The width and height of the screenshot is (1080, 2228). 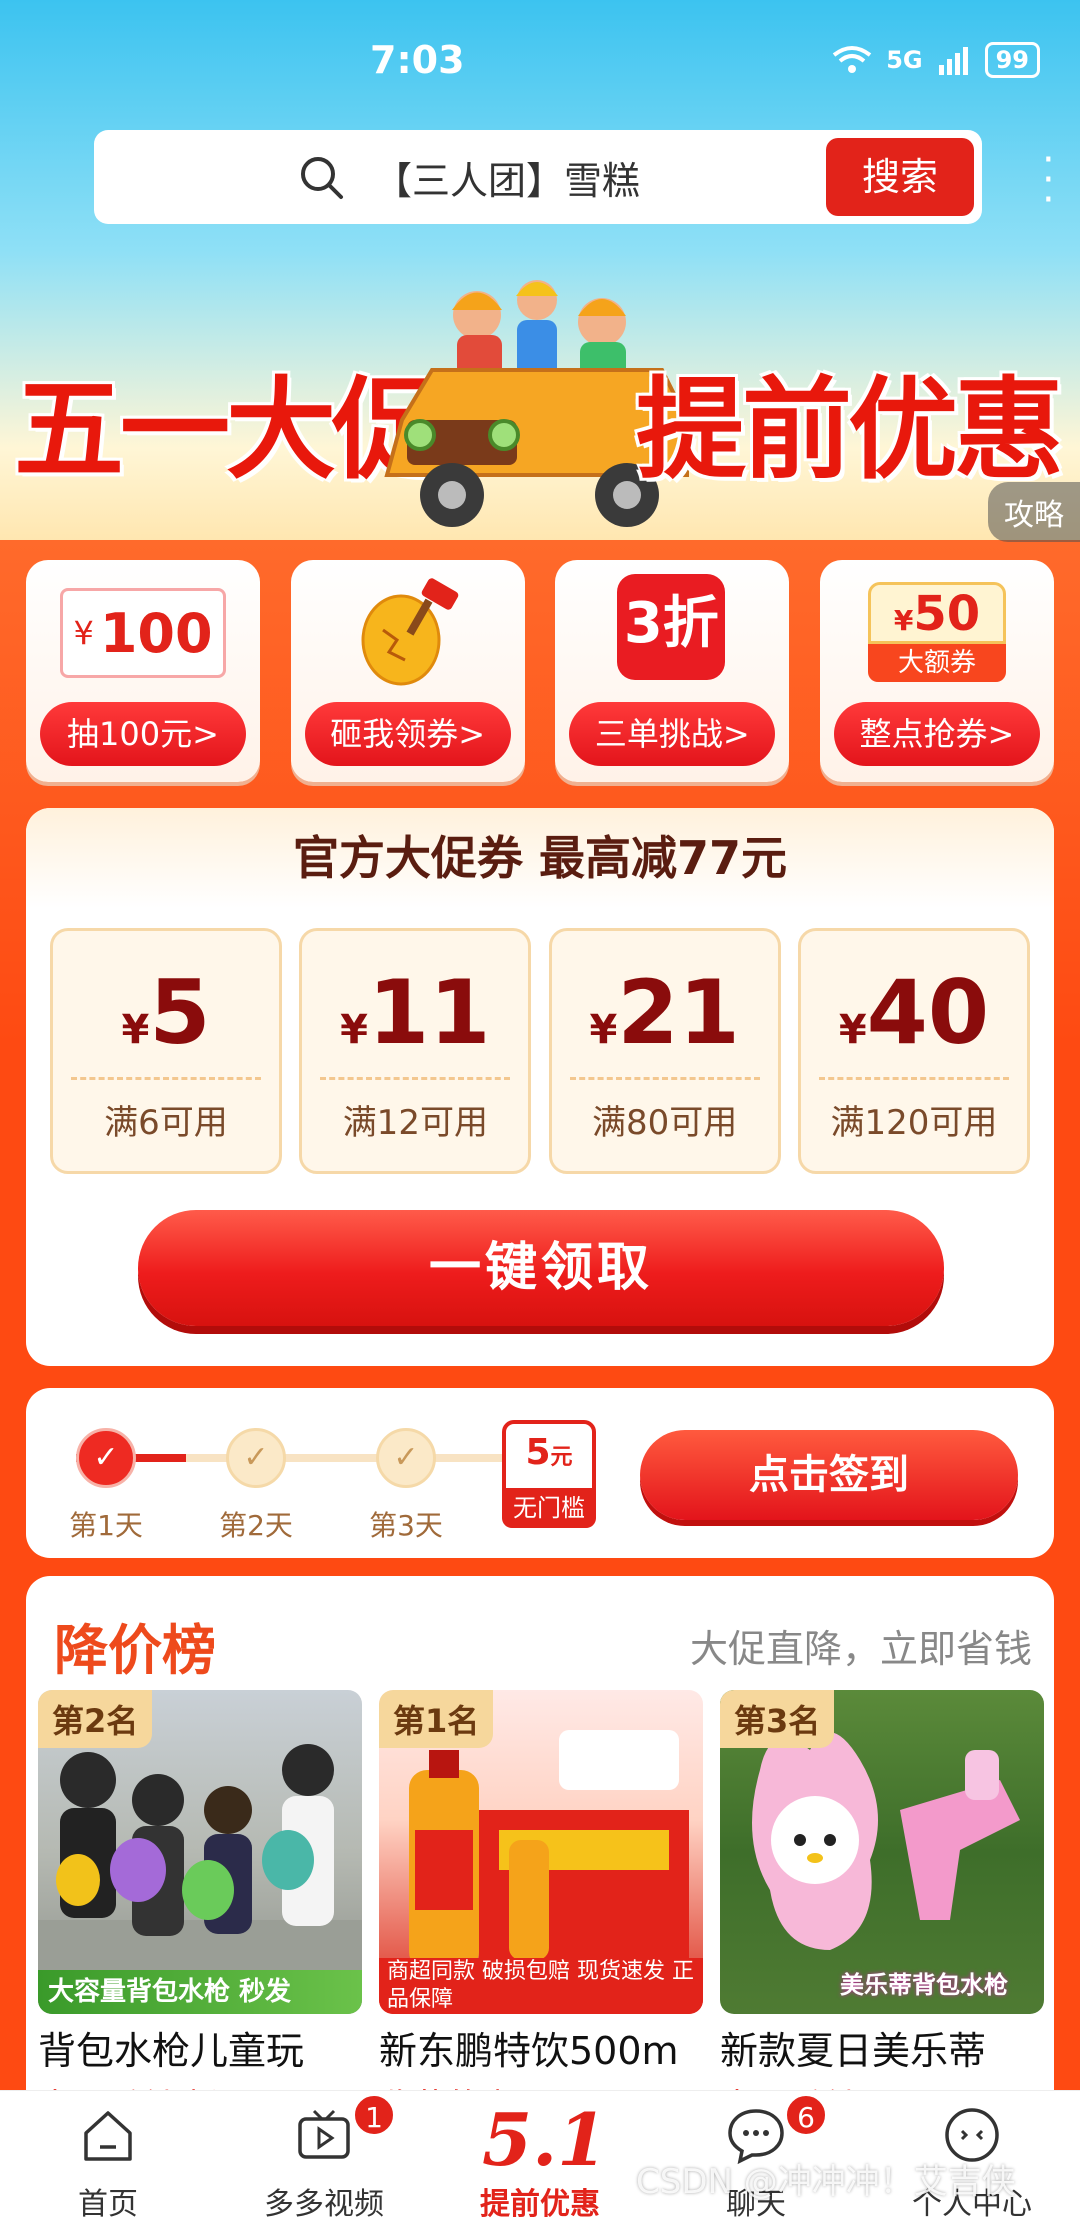 I want to click on feature-three-orders: 3折 三单挑战>, so click(x=672, y=671).